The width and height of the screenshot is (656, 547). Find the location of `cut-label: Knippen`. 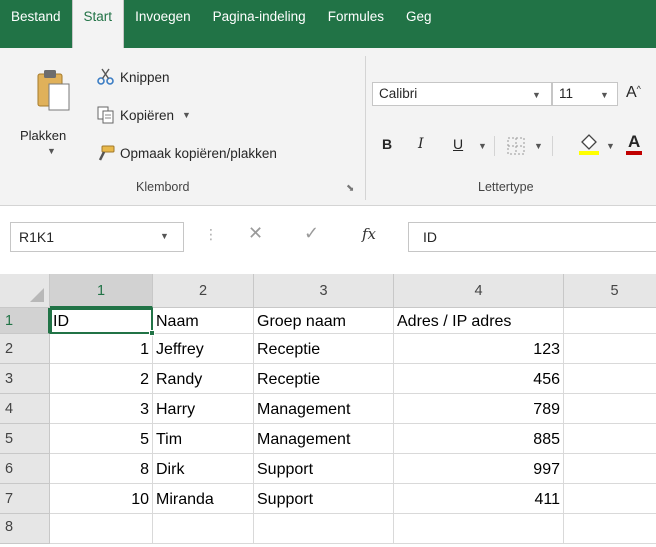

cut-label: Knippen is located at coordinates (145, 77).